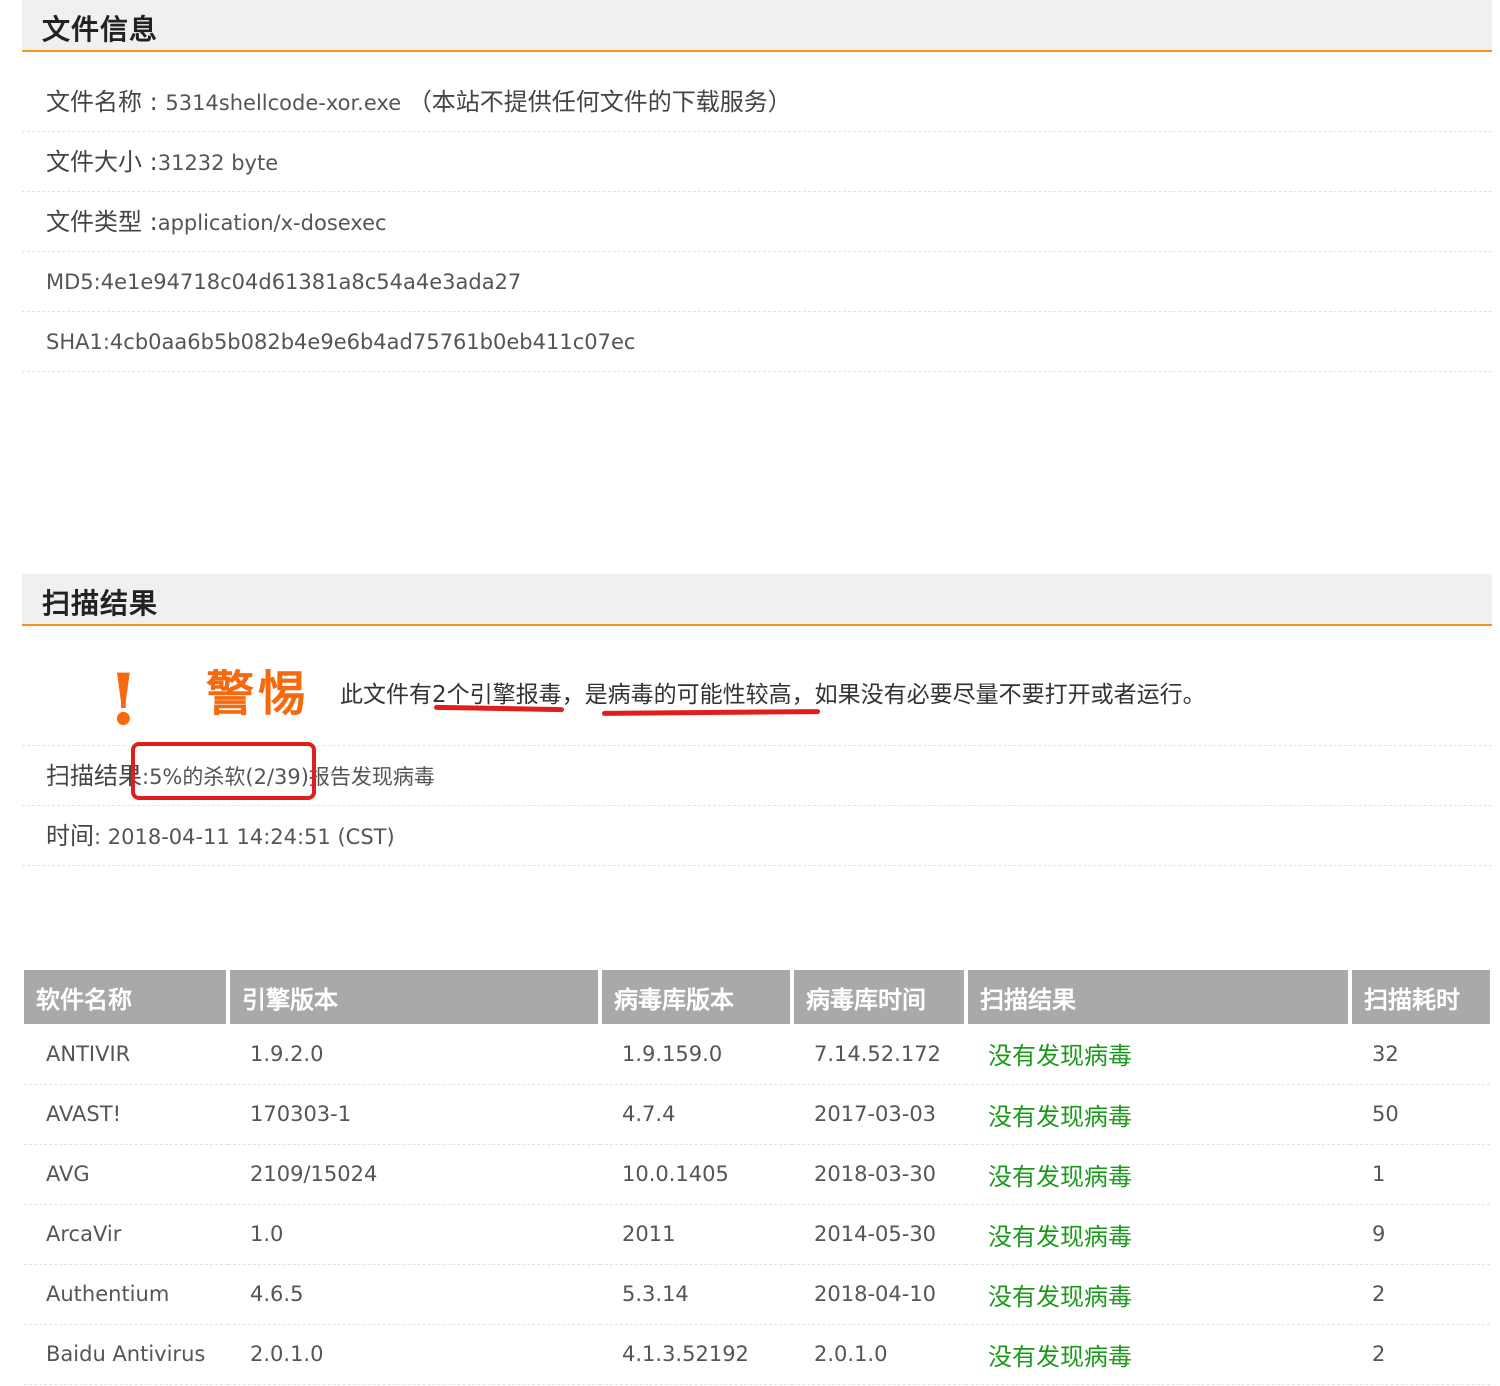  I want to click on header-software-name: 软件名称, so click(127, 997).